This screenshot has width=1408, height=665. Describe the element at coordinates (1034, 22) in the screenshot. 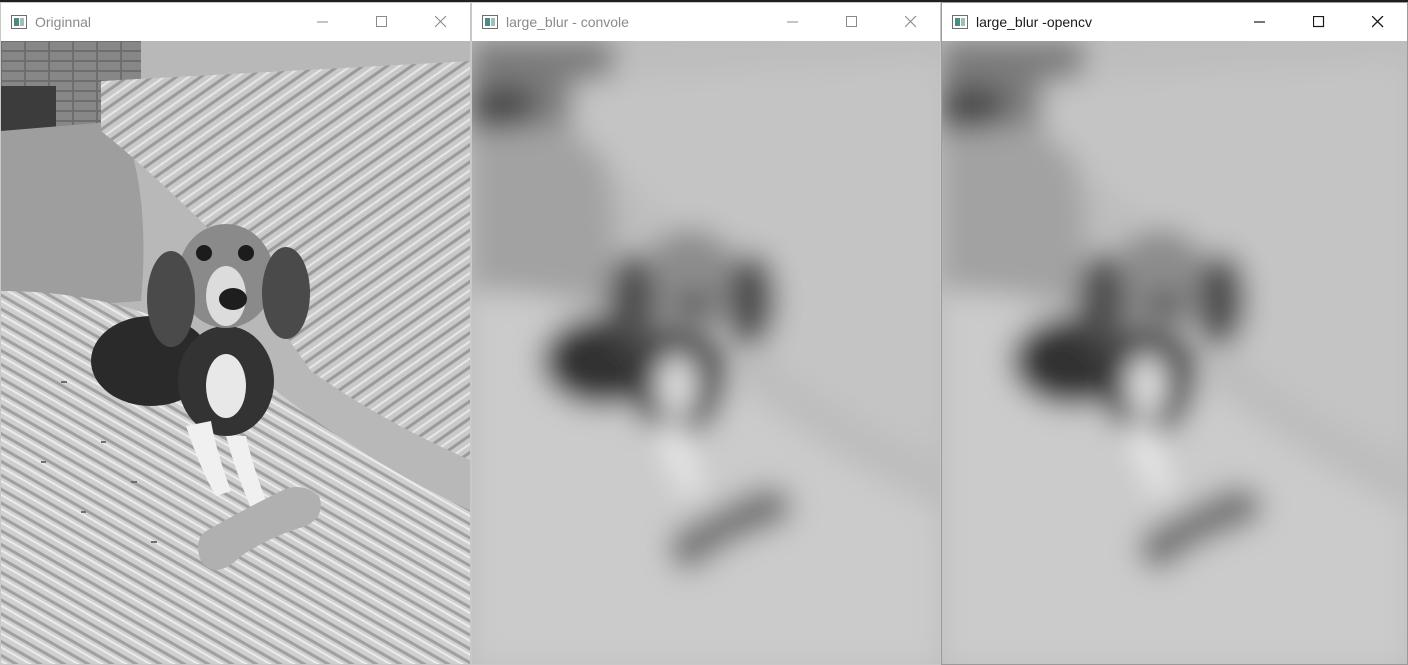

I see `window-title: large_blur -opencv` at that location.